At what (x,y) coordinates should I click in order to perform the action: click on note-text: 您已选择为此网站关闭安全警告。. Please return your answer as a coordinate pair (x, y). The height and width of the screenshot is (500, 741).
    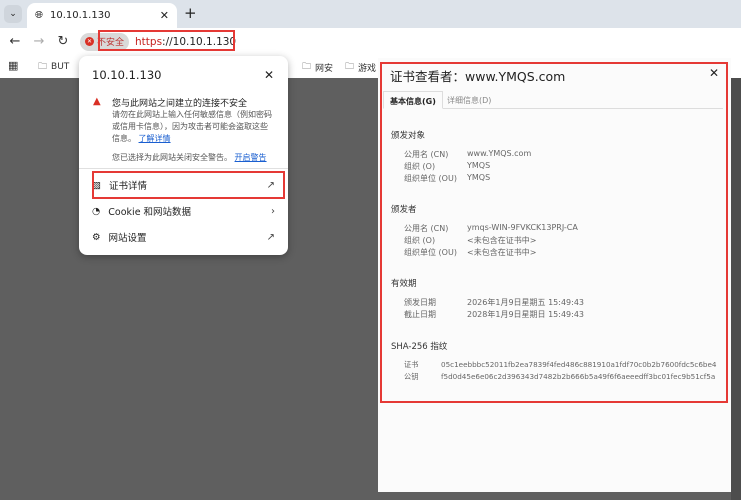
    Looking at the image, I should click on (172, 157).